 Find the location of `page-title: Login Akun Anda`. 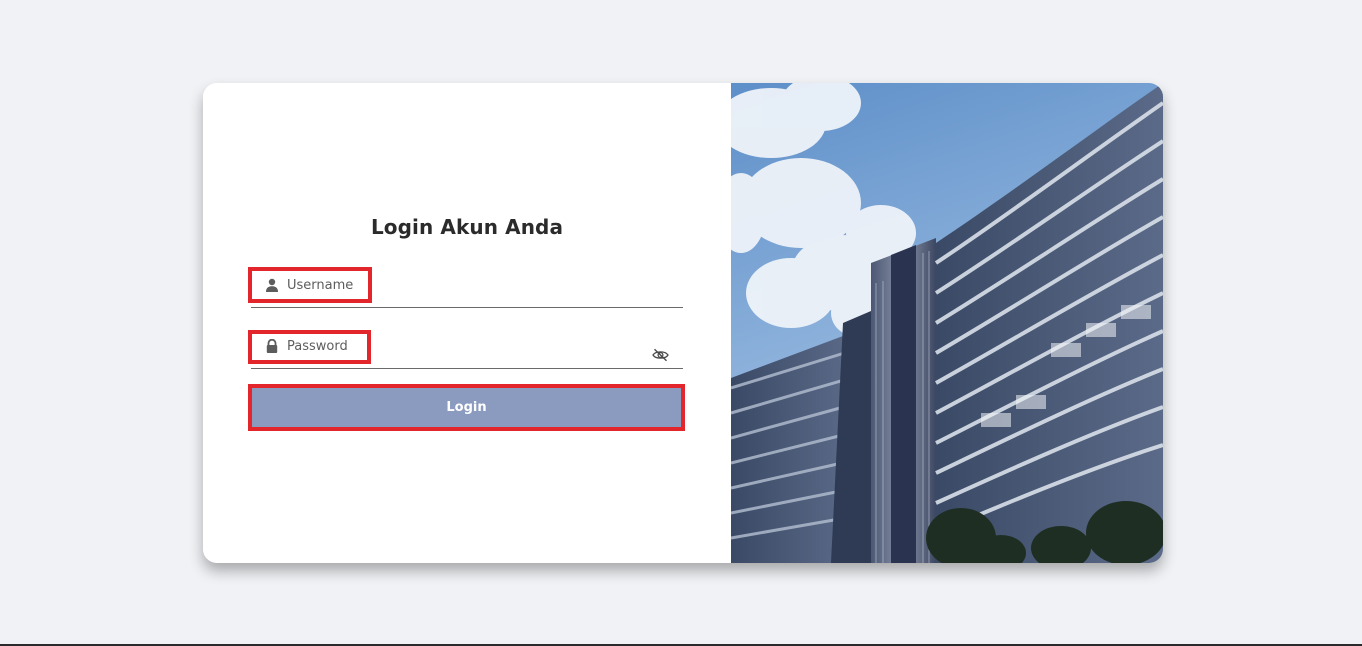

page-title: Login Akun Anda is located at coordinates (467, 227).